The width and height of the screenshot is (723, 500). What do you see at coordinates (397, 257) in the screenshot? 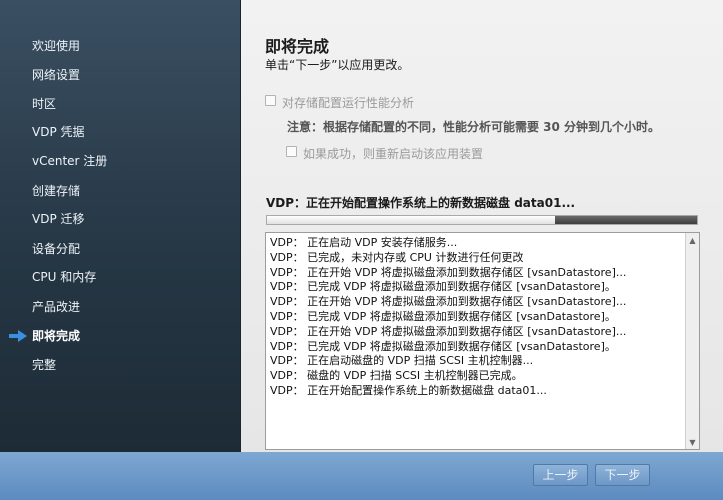
I see `log-line: VDP： 已完成，未对内存或 CPU 计数进行任何更改` at bounding box center [397, 257].